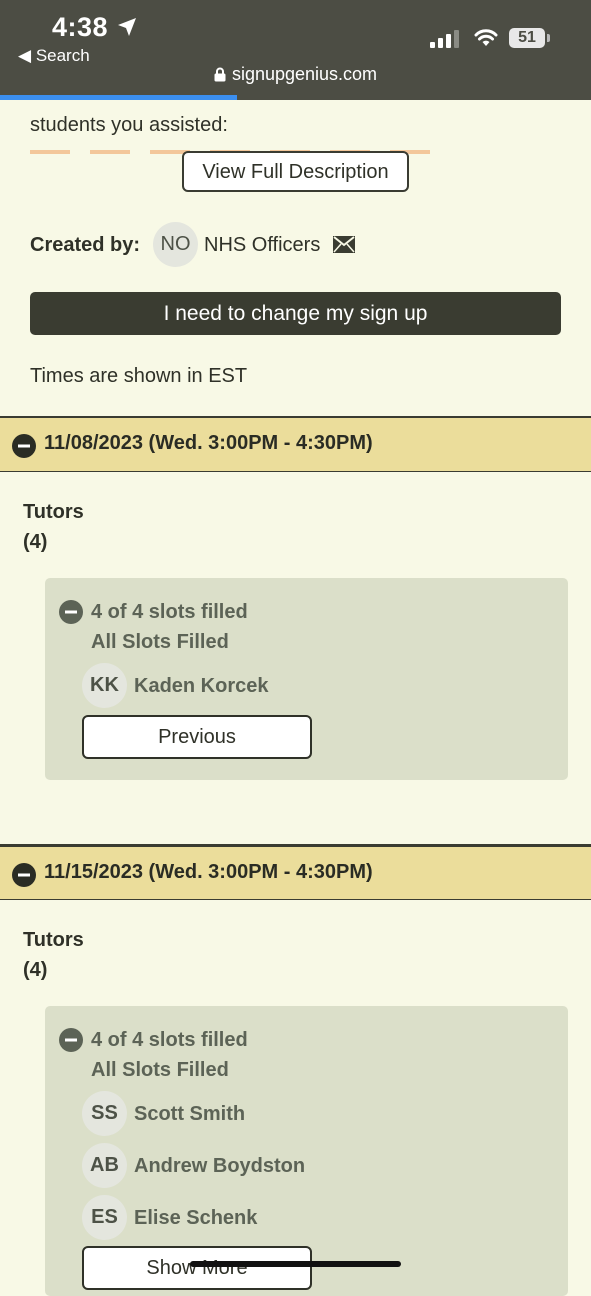  What do you see at coordinates (220, 74) in the screenshot?
I see `lock-icon` at bounding box center [220, 74].